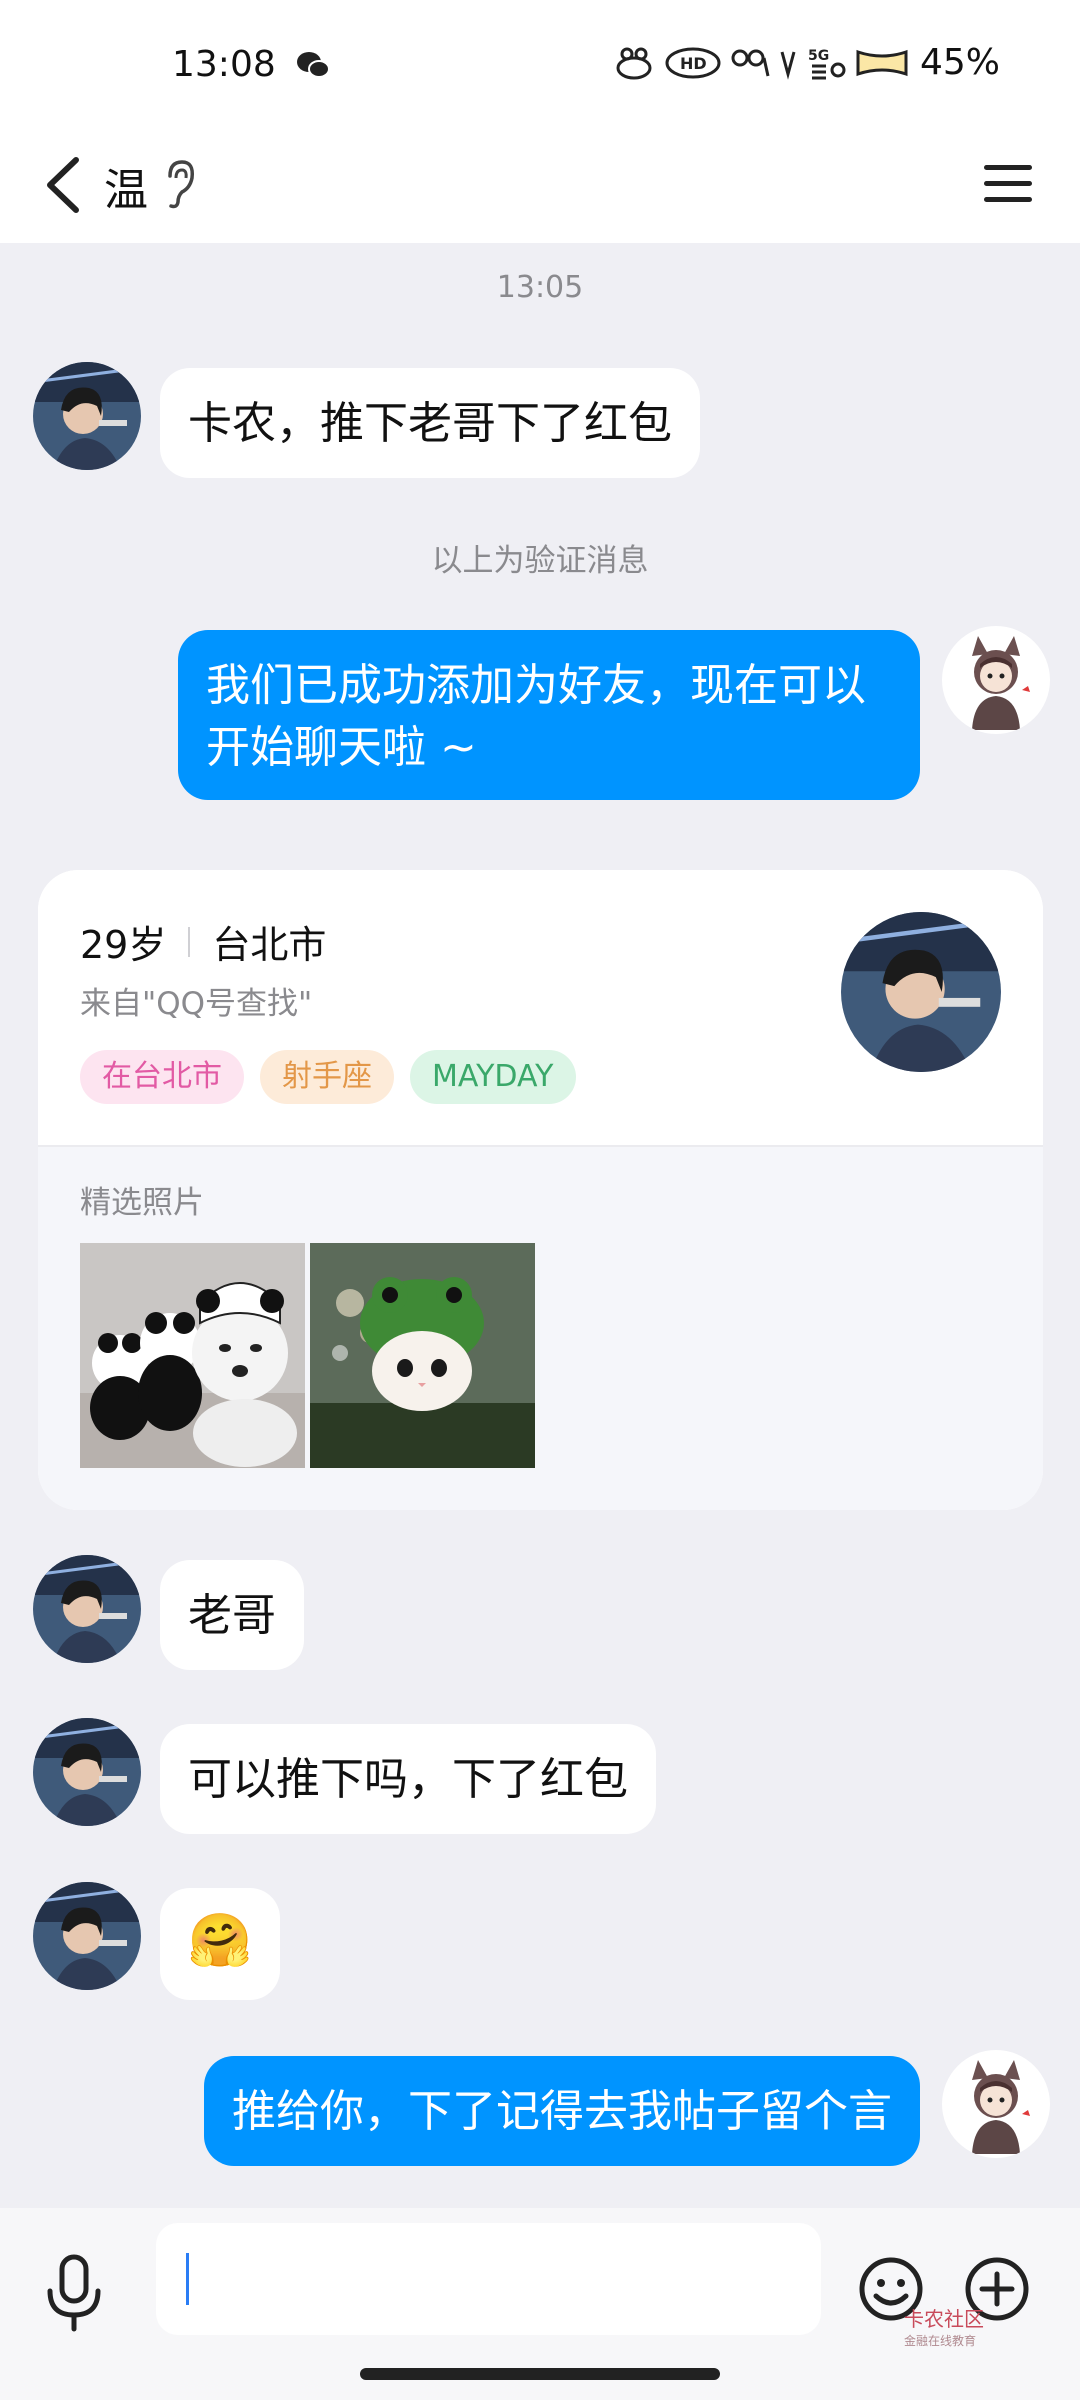 The height and width of the screenshot is (2400, 1080). I want to click on message-bubble-emoji: 🤗, so click(220, 1944).